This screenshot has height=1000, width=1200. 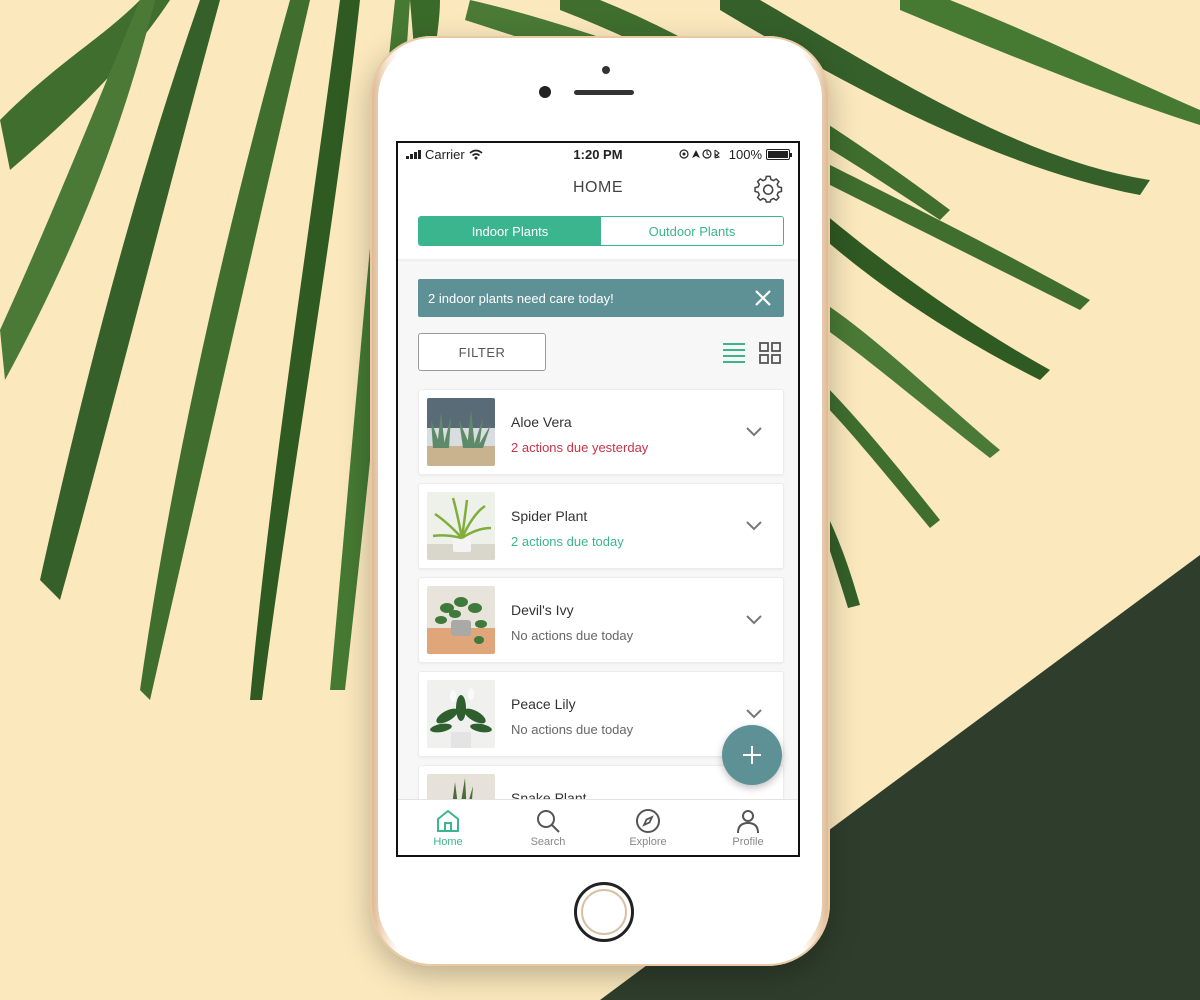 I want to click on tab-home: Home, so click(x=448, y=827).